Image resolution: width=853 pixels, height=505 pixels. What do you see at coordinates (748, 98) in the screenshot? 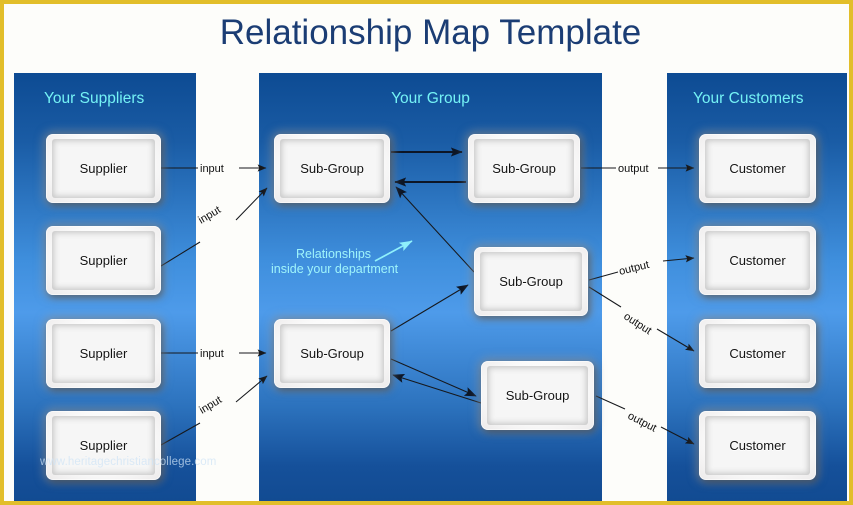
I see `panel-customers-title: Your Customers` at bounding box center [748, 98].